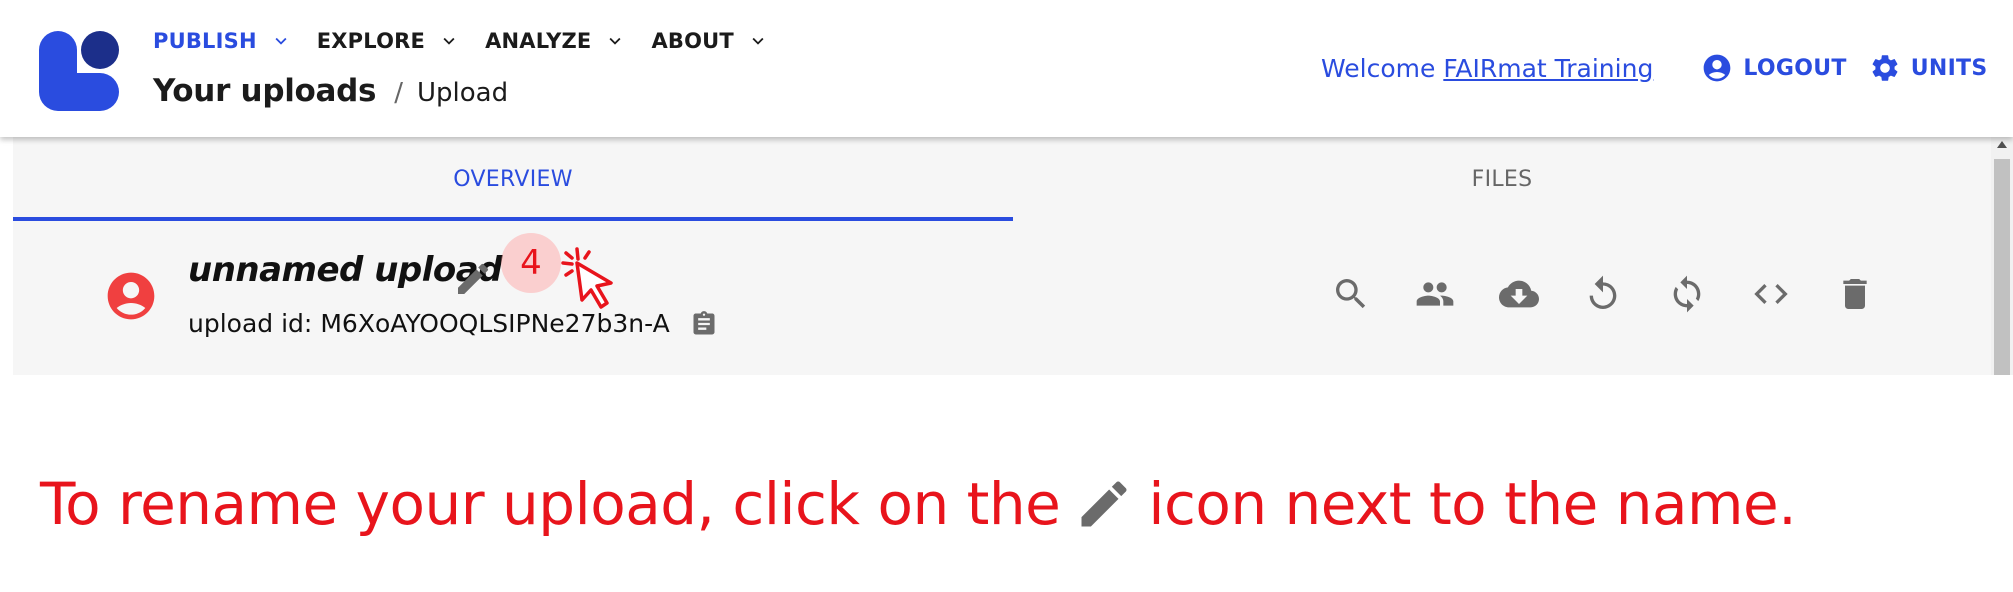 The height and width of the screenshot is (592, 2013). I want to click on user-name-link: FAIRmat Training, so click(1548, 68).